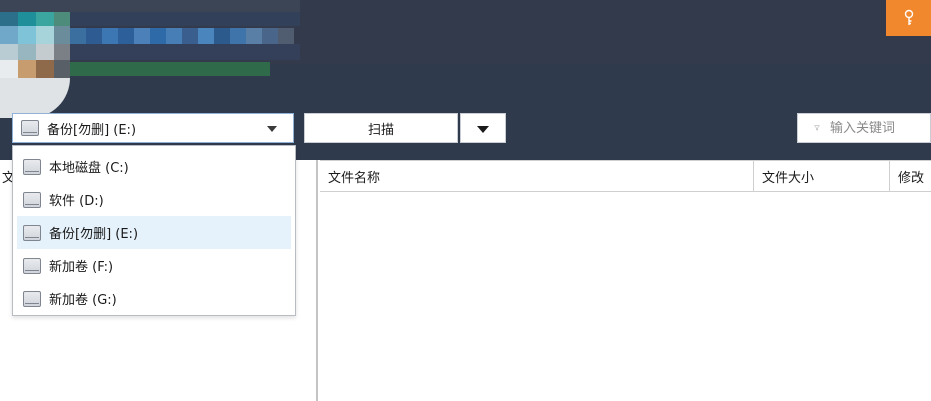 The height and width of the screenshot is (401, 931). Describe the element at coordinates (154, 298) in the screenshot. I see `drive-option-g: 新加卷 (G:)` at that location.